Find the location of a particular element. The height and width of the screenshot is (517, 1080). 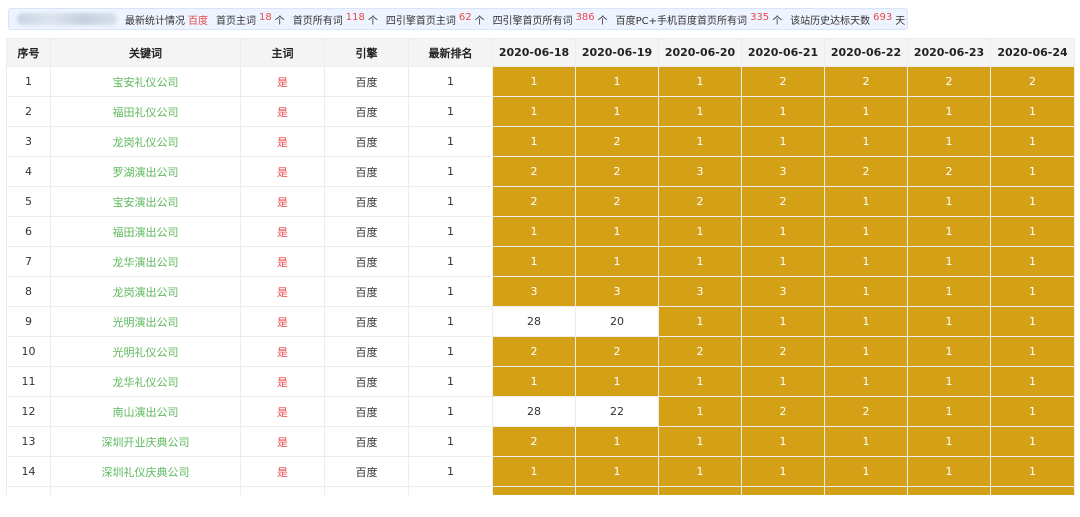

keyword-link: 龙岗礼仪公司 is located at coordinates (145, 141).